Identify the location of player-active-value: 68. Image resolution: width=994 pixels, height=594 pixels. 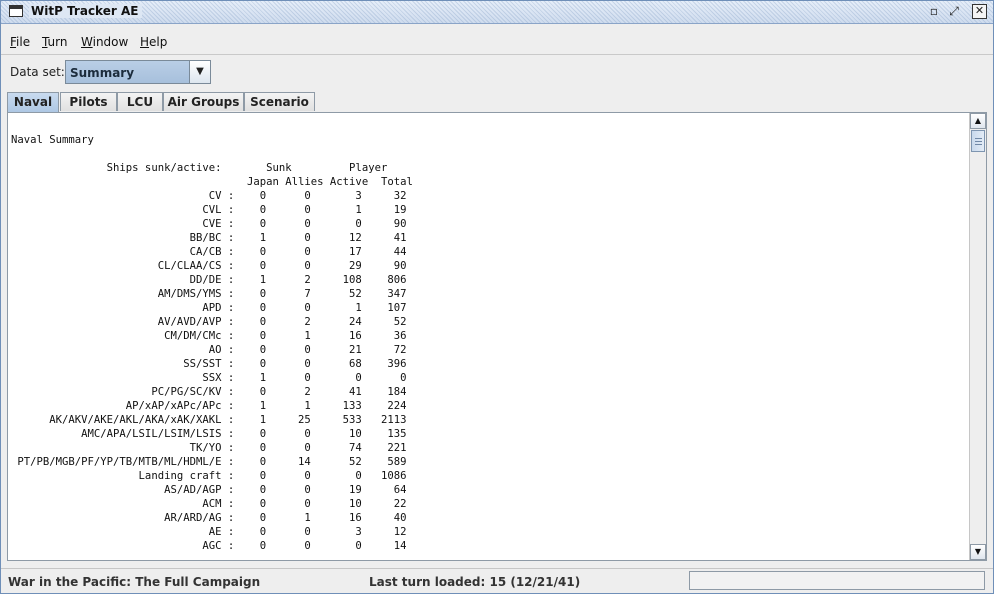
(336, 364).